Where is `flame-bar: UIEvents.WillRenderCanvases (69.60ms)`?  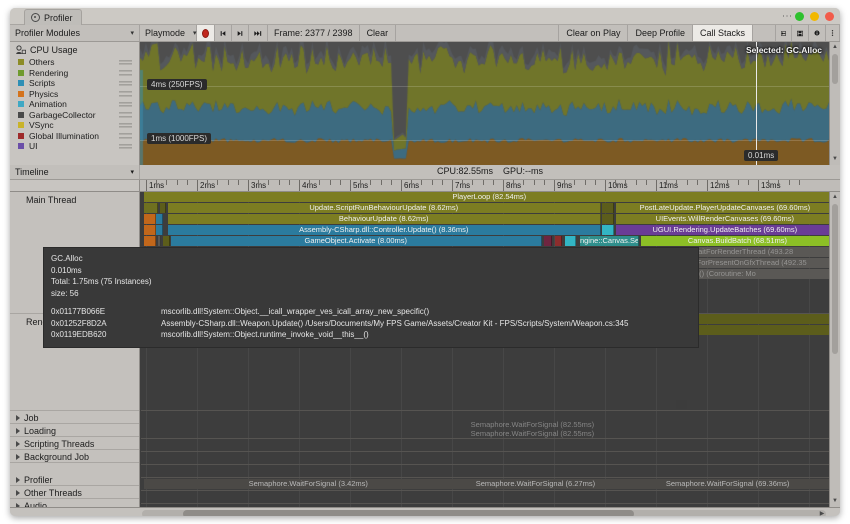
flame-bar: UIEvents.WillRenderCanvases (69.60ms) is located at coordinates (725, 219).